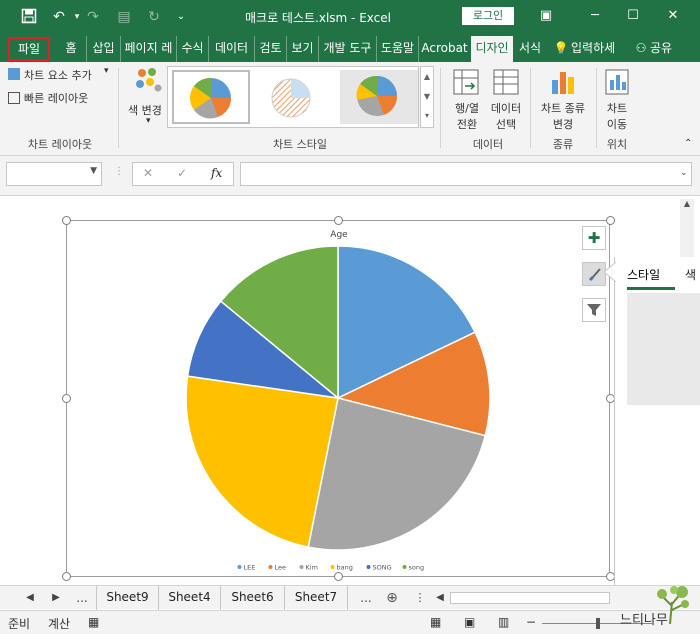 Image resolution: width=700 pixels, height=634 pixels. I want to click on chart-title: Age, so click(339, 235).